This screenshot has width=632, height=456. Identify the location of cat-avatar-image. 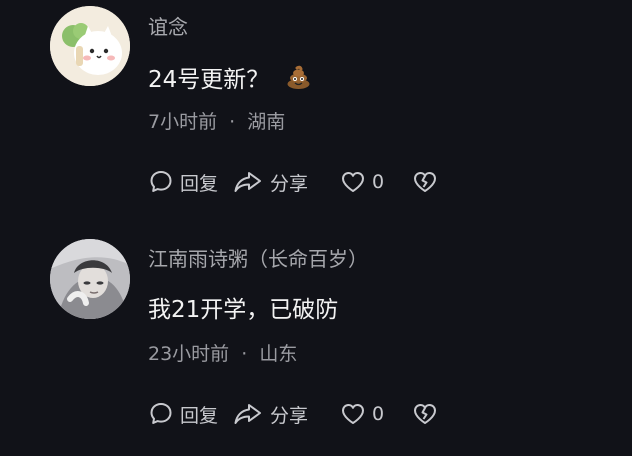
(90, 46).